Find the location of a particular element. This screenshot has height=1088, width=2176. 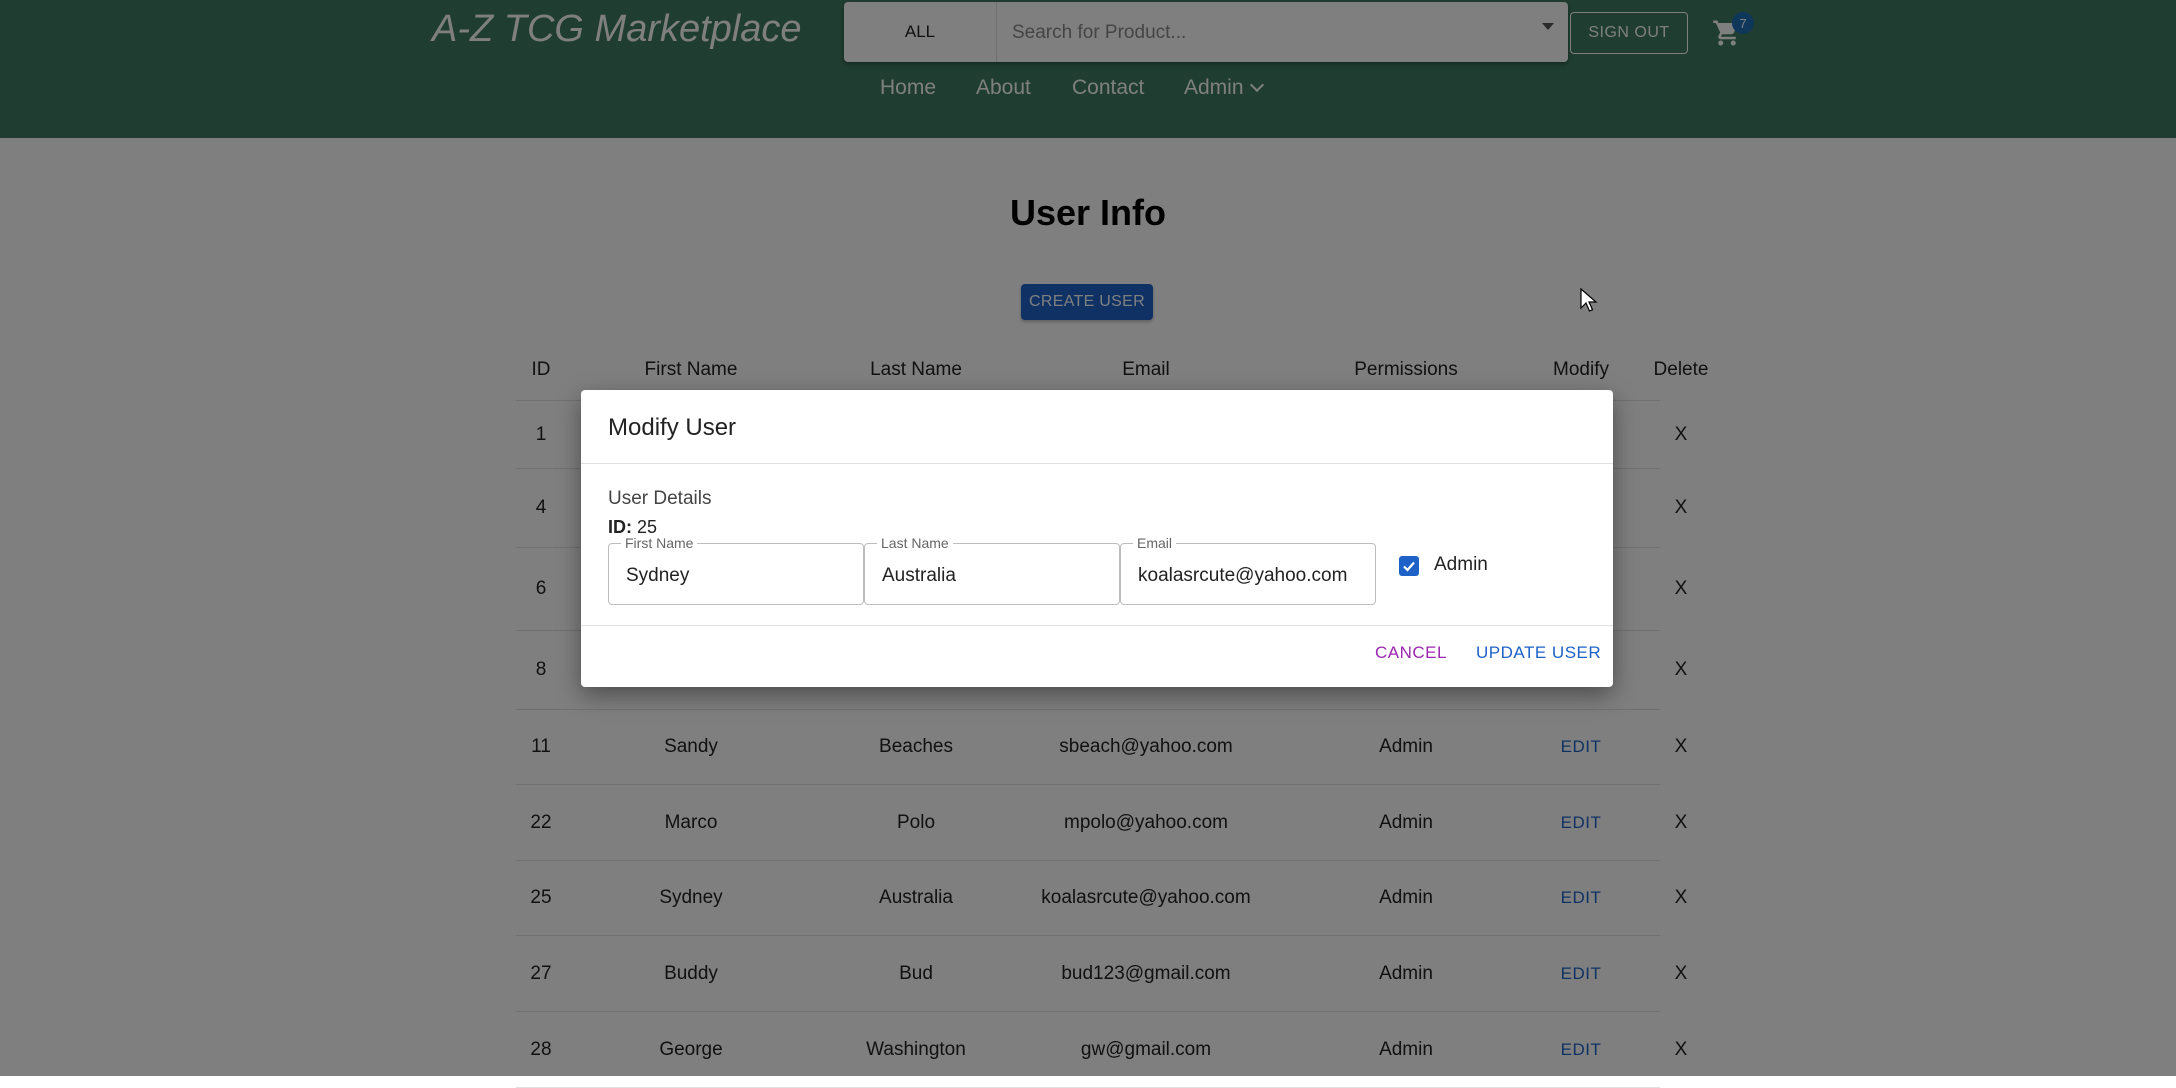

user-id-value: 25 is located at coordinates (647, 527).